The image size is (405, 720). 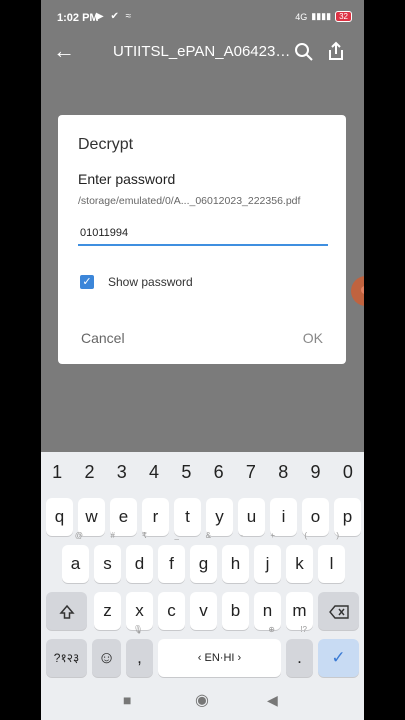 I want to click on key-b: b, so click(x=235, y=611).